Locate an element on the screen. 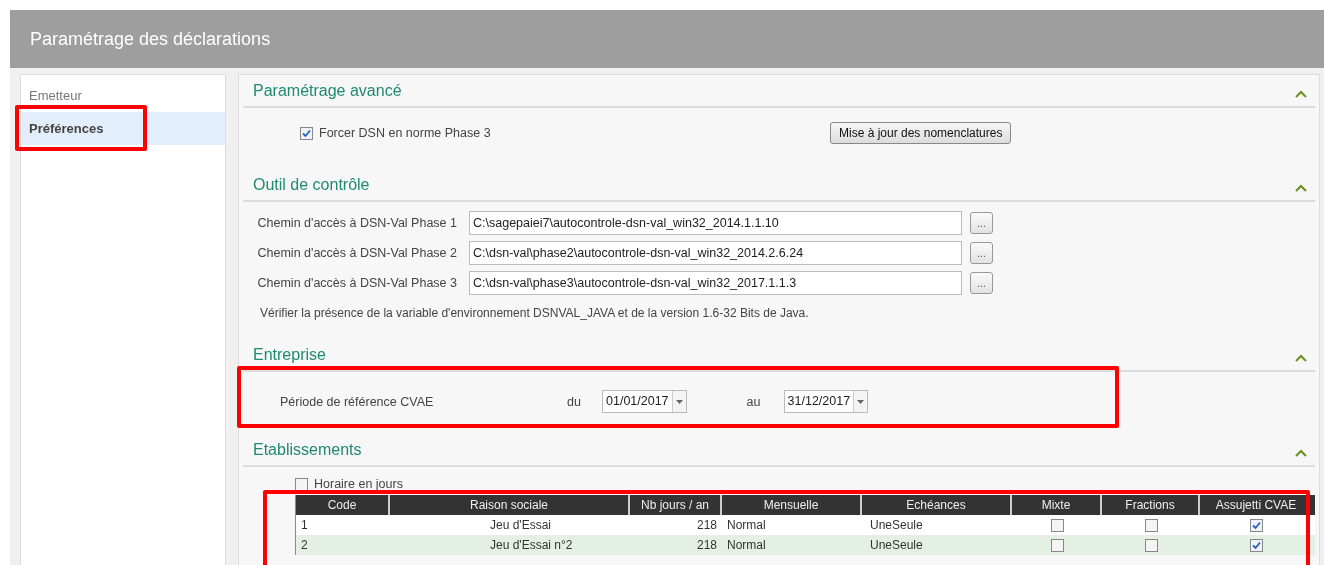 The image size is (1324, 565). column-header: Nb jours / an is located at coordinates (676, 505).